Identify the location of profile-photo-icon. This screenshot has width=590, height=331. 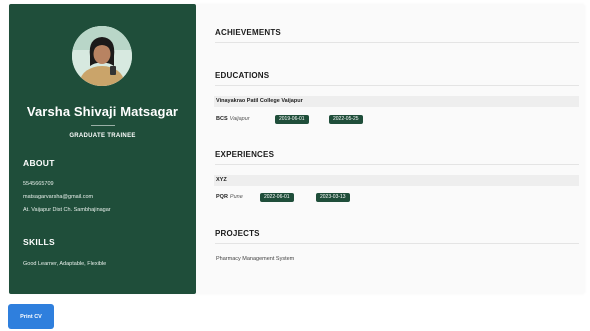
(102, 56).